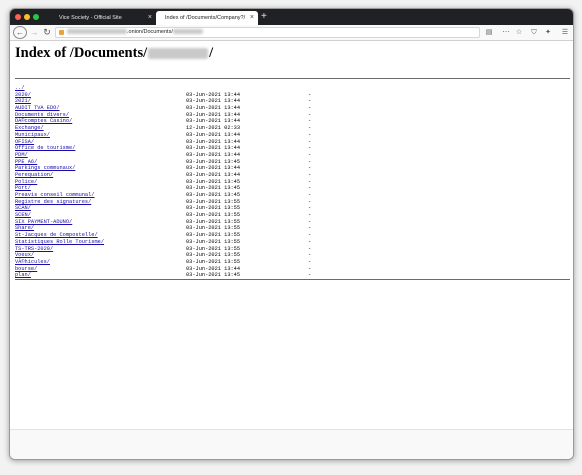 The image size is (582, 475). What do you see at coordinates (565, 32) in the screenshot?
I see `menu-icon: ☰` at bounding box center [565, 32].